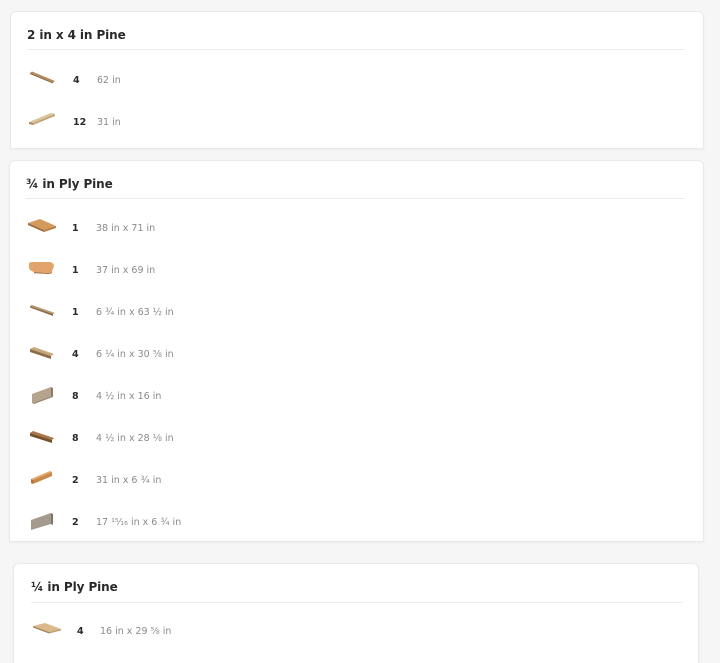 This screenshot has width=720, height=663. What do you see at coordinates (357, 130) in the screenshot?
I see `part-row: 12 31 in` at bounding box center [357, 130].